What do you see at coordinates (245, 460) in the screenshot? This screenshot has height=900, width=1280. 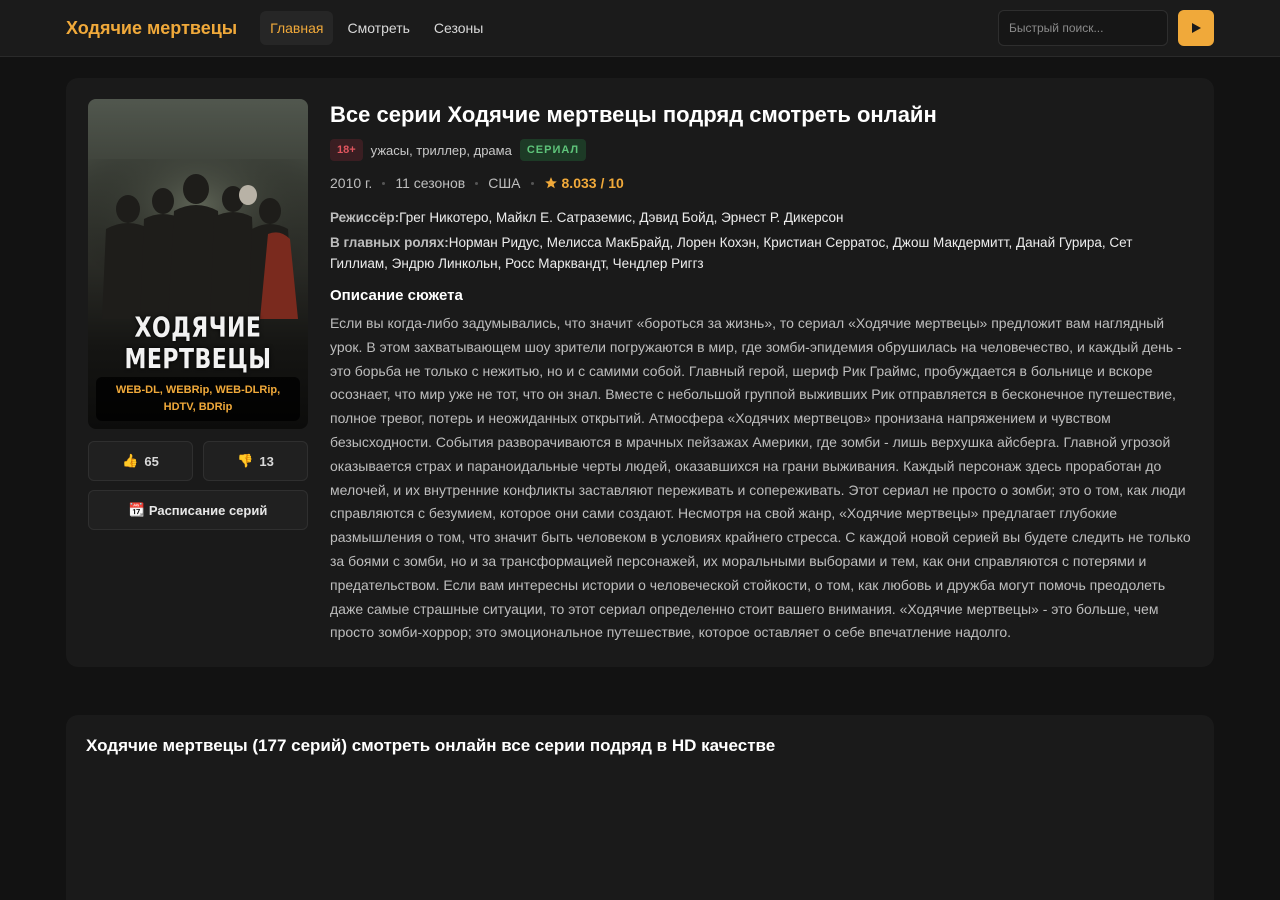 I see `thumbs-down-icon: 👎` at bounding box center [245, 460].